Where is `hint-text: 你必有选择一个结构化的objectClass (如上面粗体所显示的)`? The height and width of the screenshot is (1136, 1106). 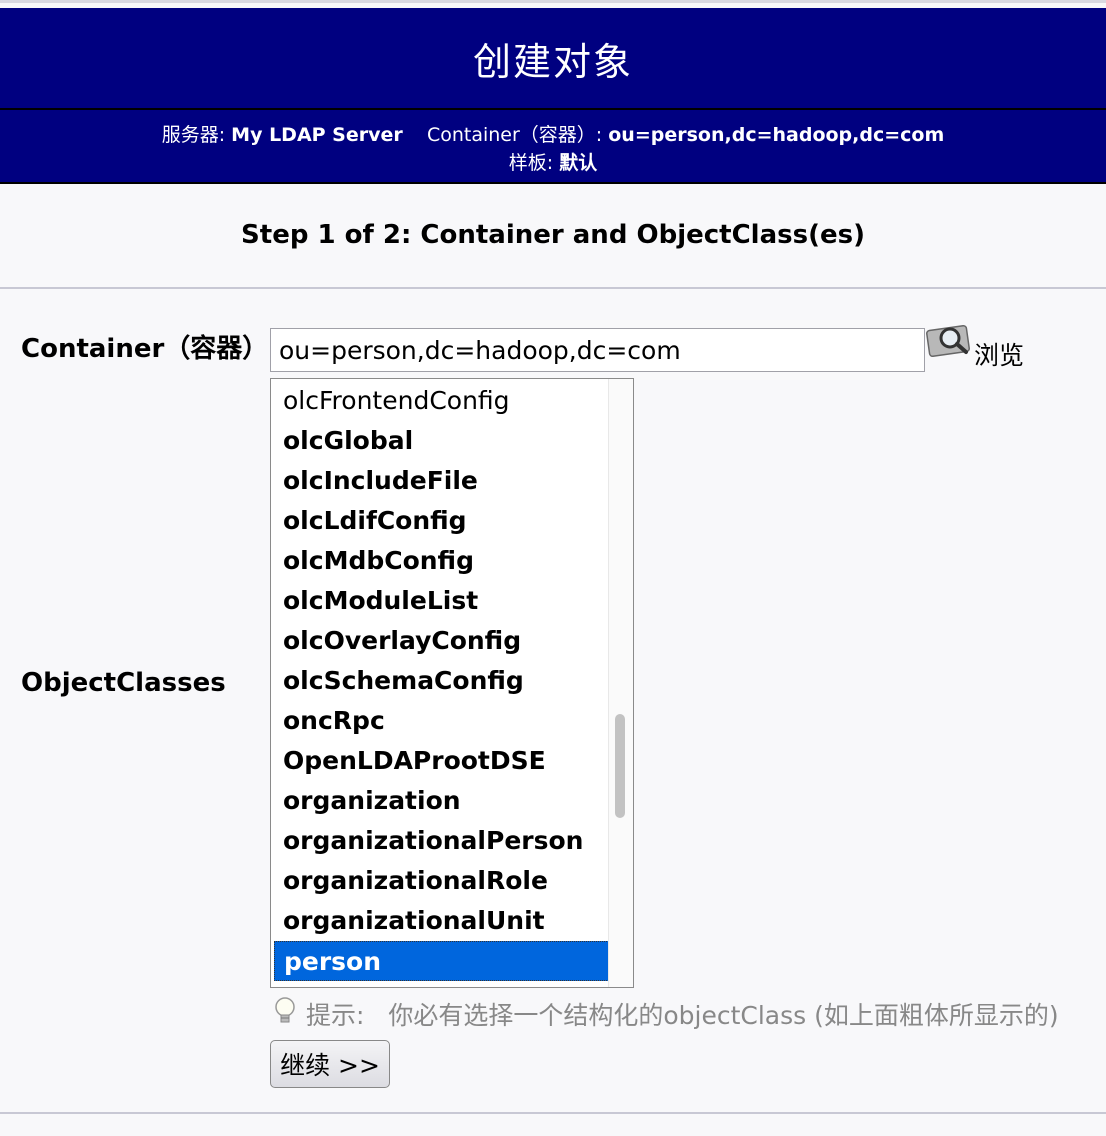 hint-text: 你必有选择一个结构化的objectClass (如上面粗体所显示的) is located at coordinates (723, 1015).